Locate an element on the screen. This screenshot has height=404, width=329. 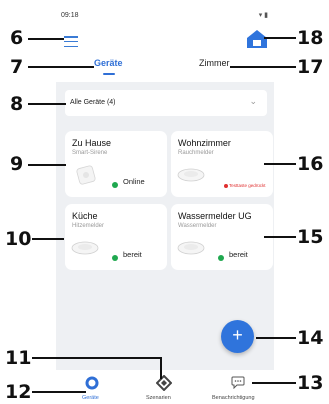
callout-10: 10 is located at coordinates (18, 239).